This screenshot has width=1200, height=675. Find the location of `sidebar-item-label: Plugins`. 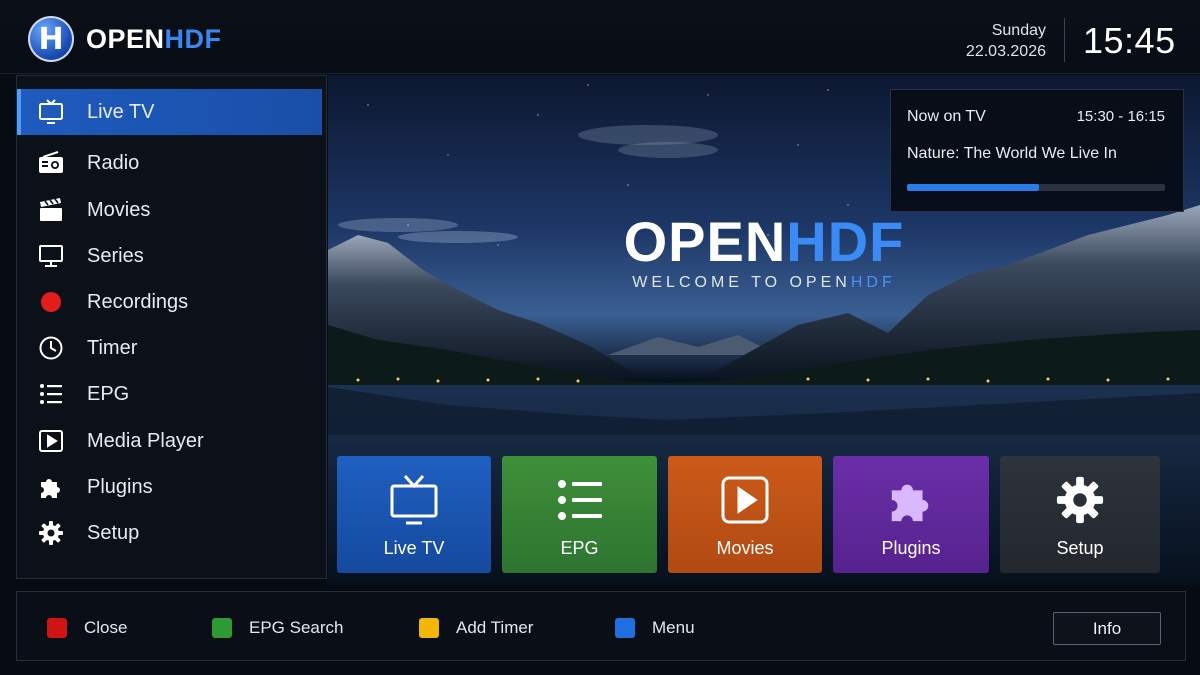

sidebar-item-label: Plugins is located at coordinates (120, 486).